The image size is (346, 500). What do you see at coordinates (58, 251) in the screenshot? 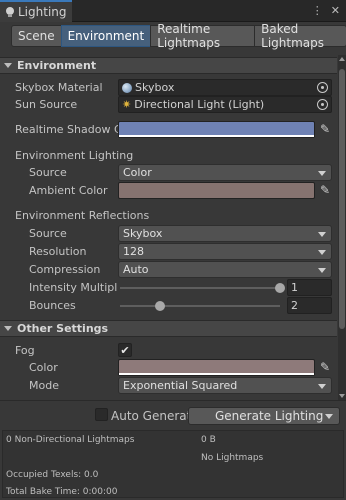
I see `resolution-label: Resolution` at bounding box center [58, 251].